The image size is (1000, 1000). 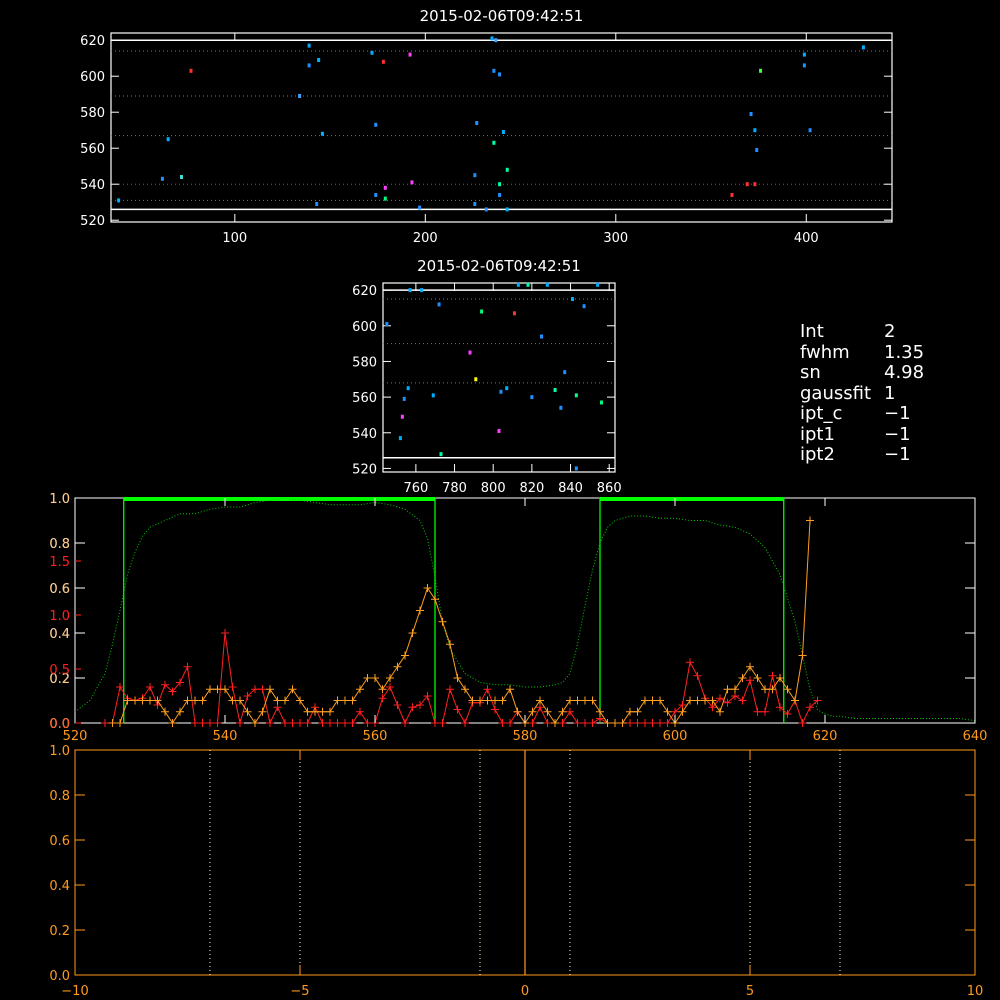 What do you see at coordinates (364, 469) in the screenshot?
I see `middle-ytick-label: 520` at bounding box center [364, 469].